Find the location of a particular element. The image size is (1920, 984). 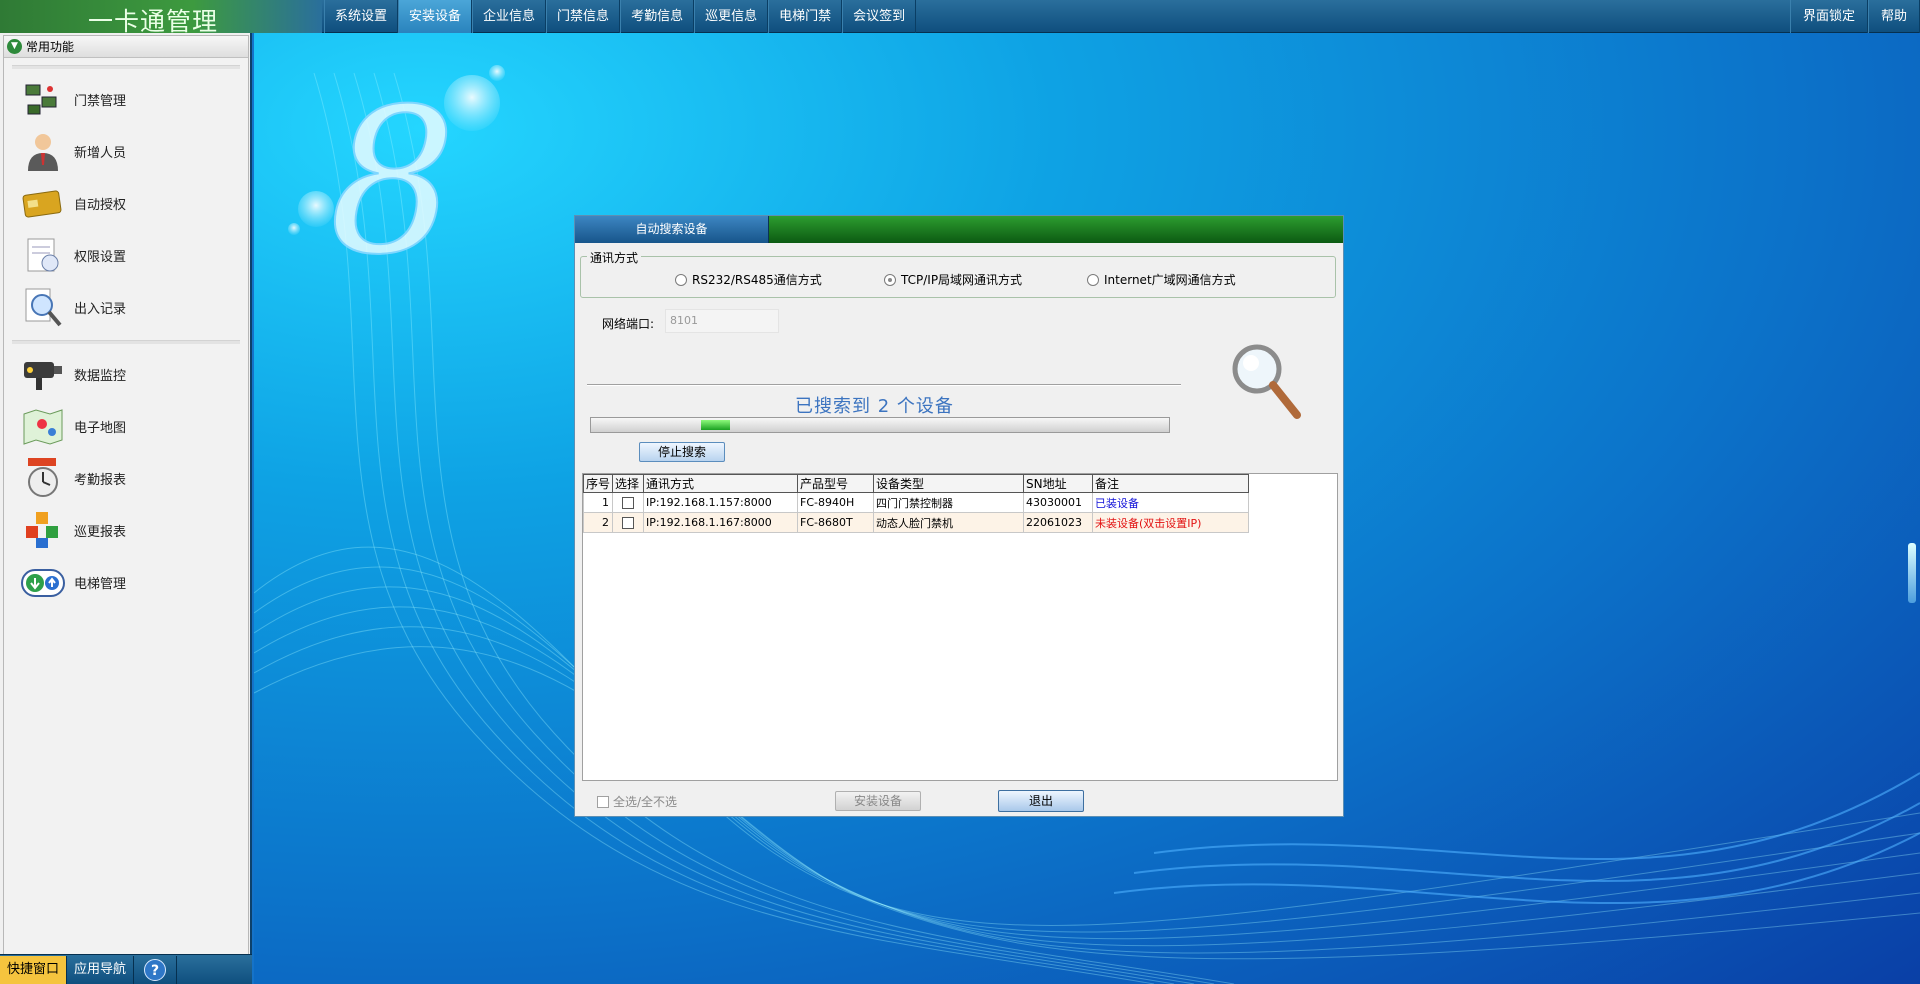

radio-tcpip: TCP/IP局域网通讯方式 is located at coordinates (953, 279).